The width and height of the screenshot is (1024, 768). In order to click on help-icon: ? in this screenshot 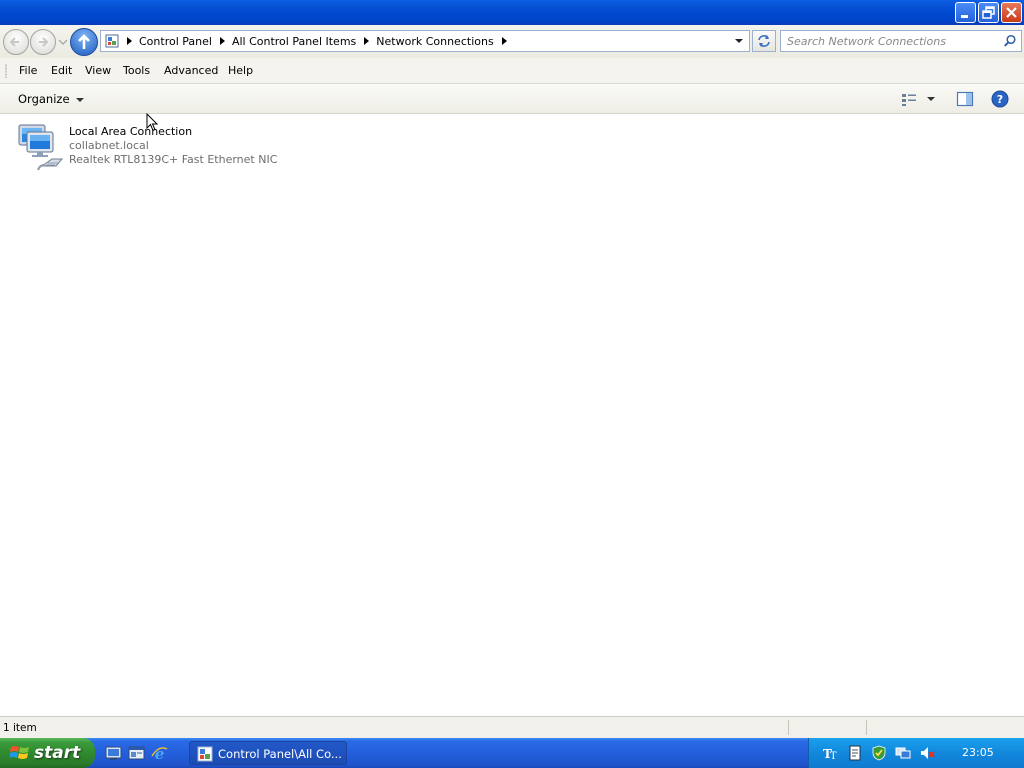, I will do `click(1000, 99)`.